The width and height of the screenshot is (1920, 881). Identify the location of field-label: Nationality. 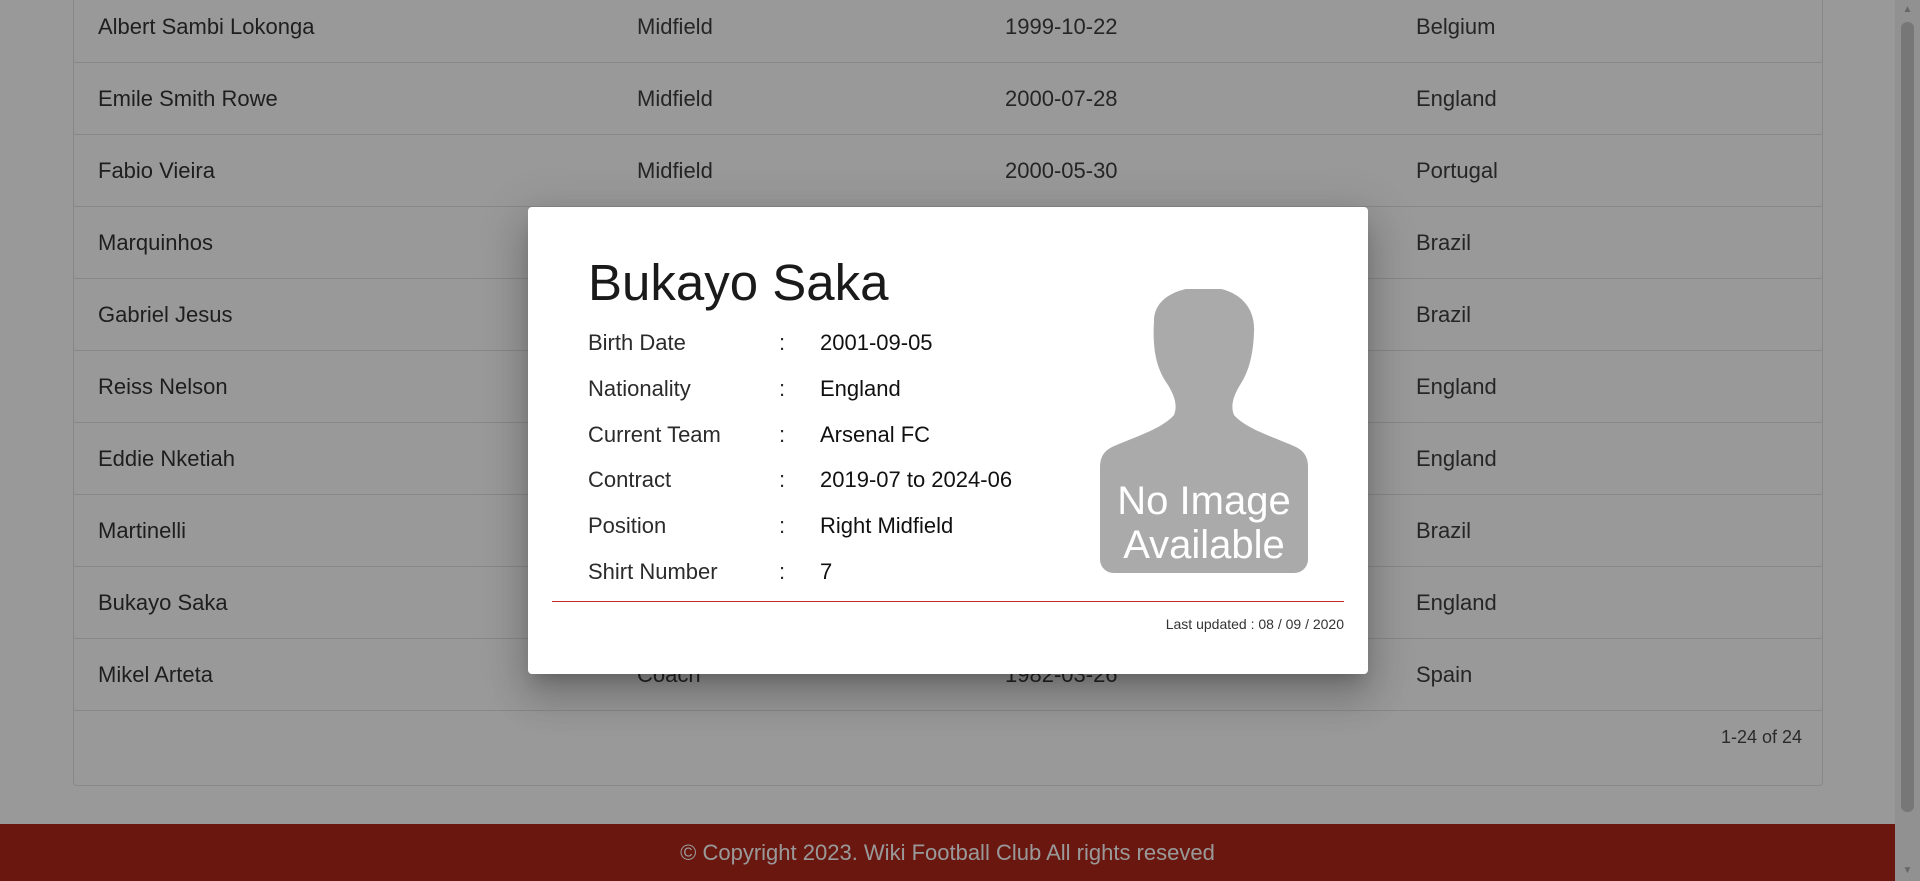
(639, 388).